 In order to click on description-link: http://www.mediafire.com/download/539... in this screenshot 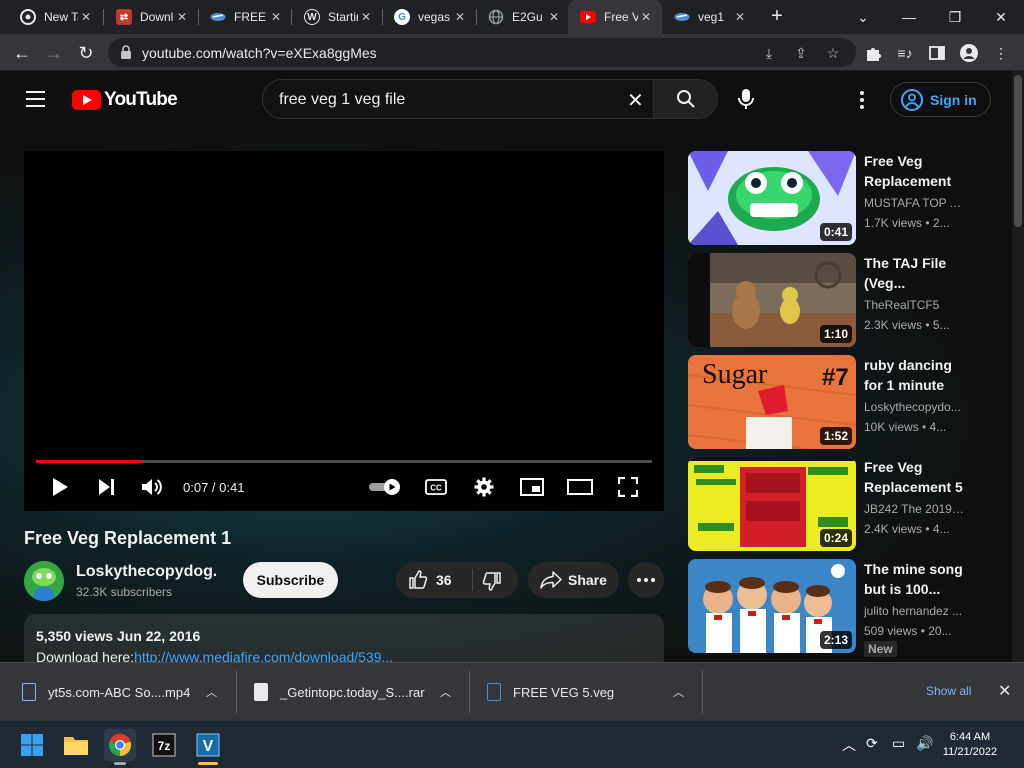, I will do `click(263, 655)`.